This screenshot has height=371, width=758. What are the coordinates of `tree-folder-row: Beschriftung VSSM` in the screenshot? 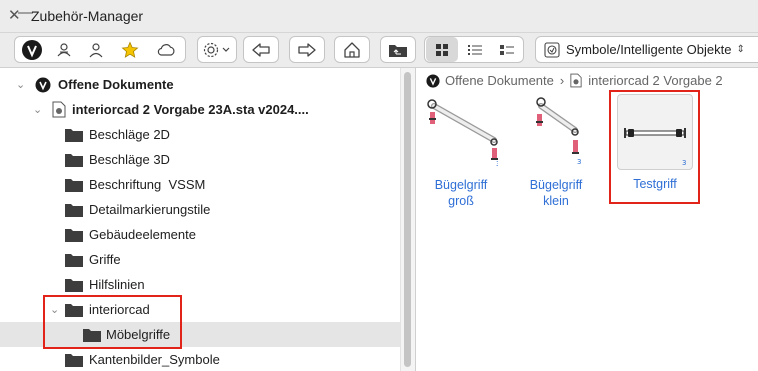 It's located at (200, 184).